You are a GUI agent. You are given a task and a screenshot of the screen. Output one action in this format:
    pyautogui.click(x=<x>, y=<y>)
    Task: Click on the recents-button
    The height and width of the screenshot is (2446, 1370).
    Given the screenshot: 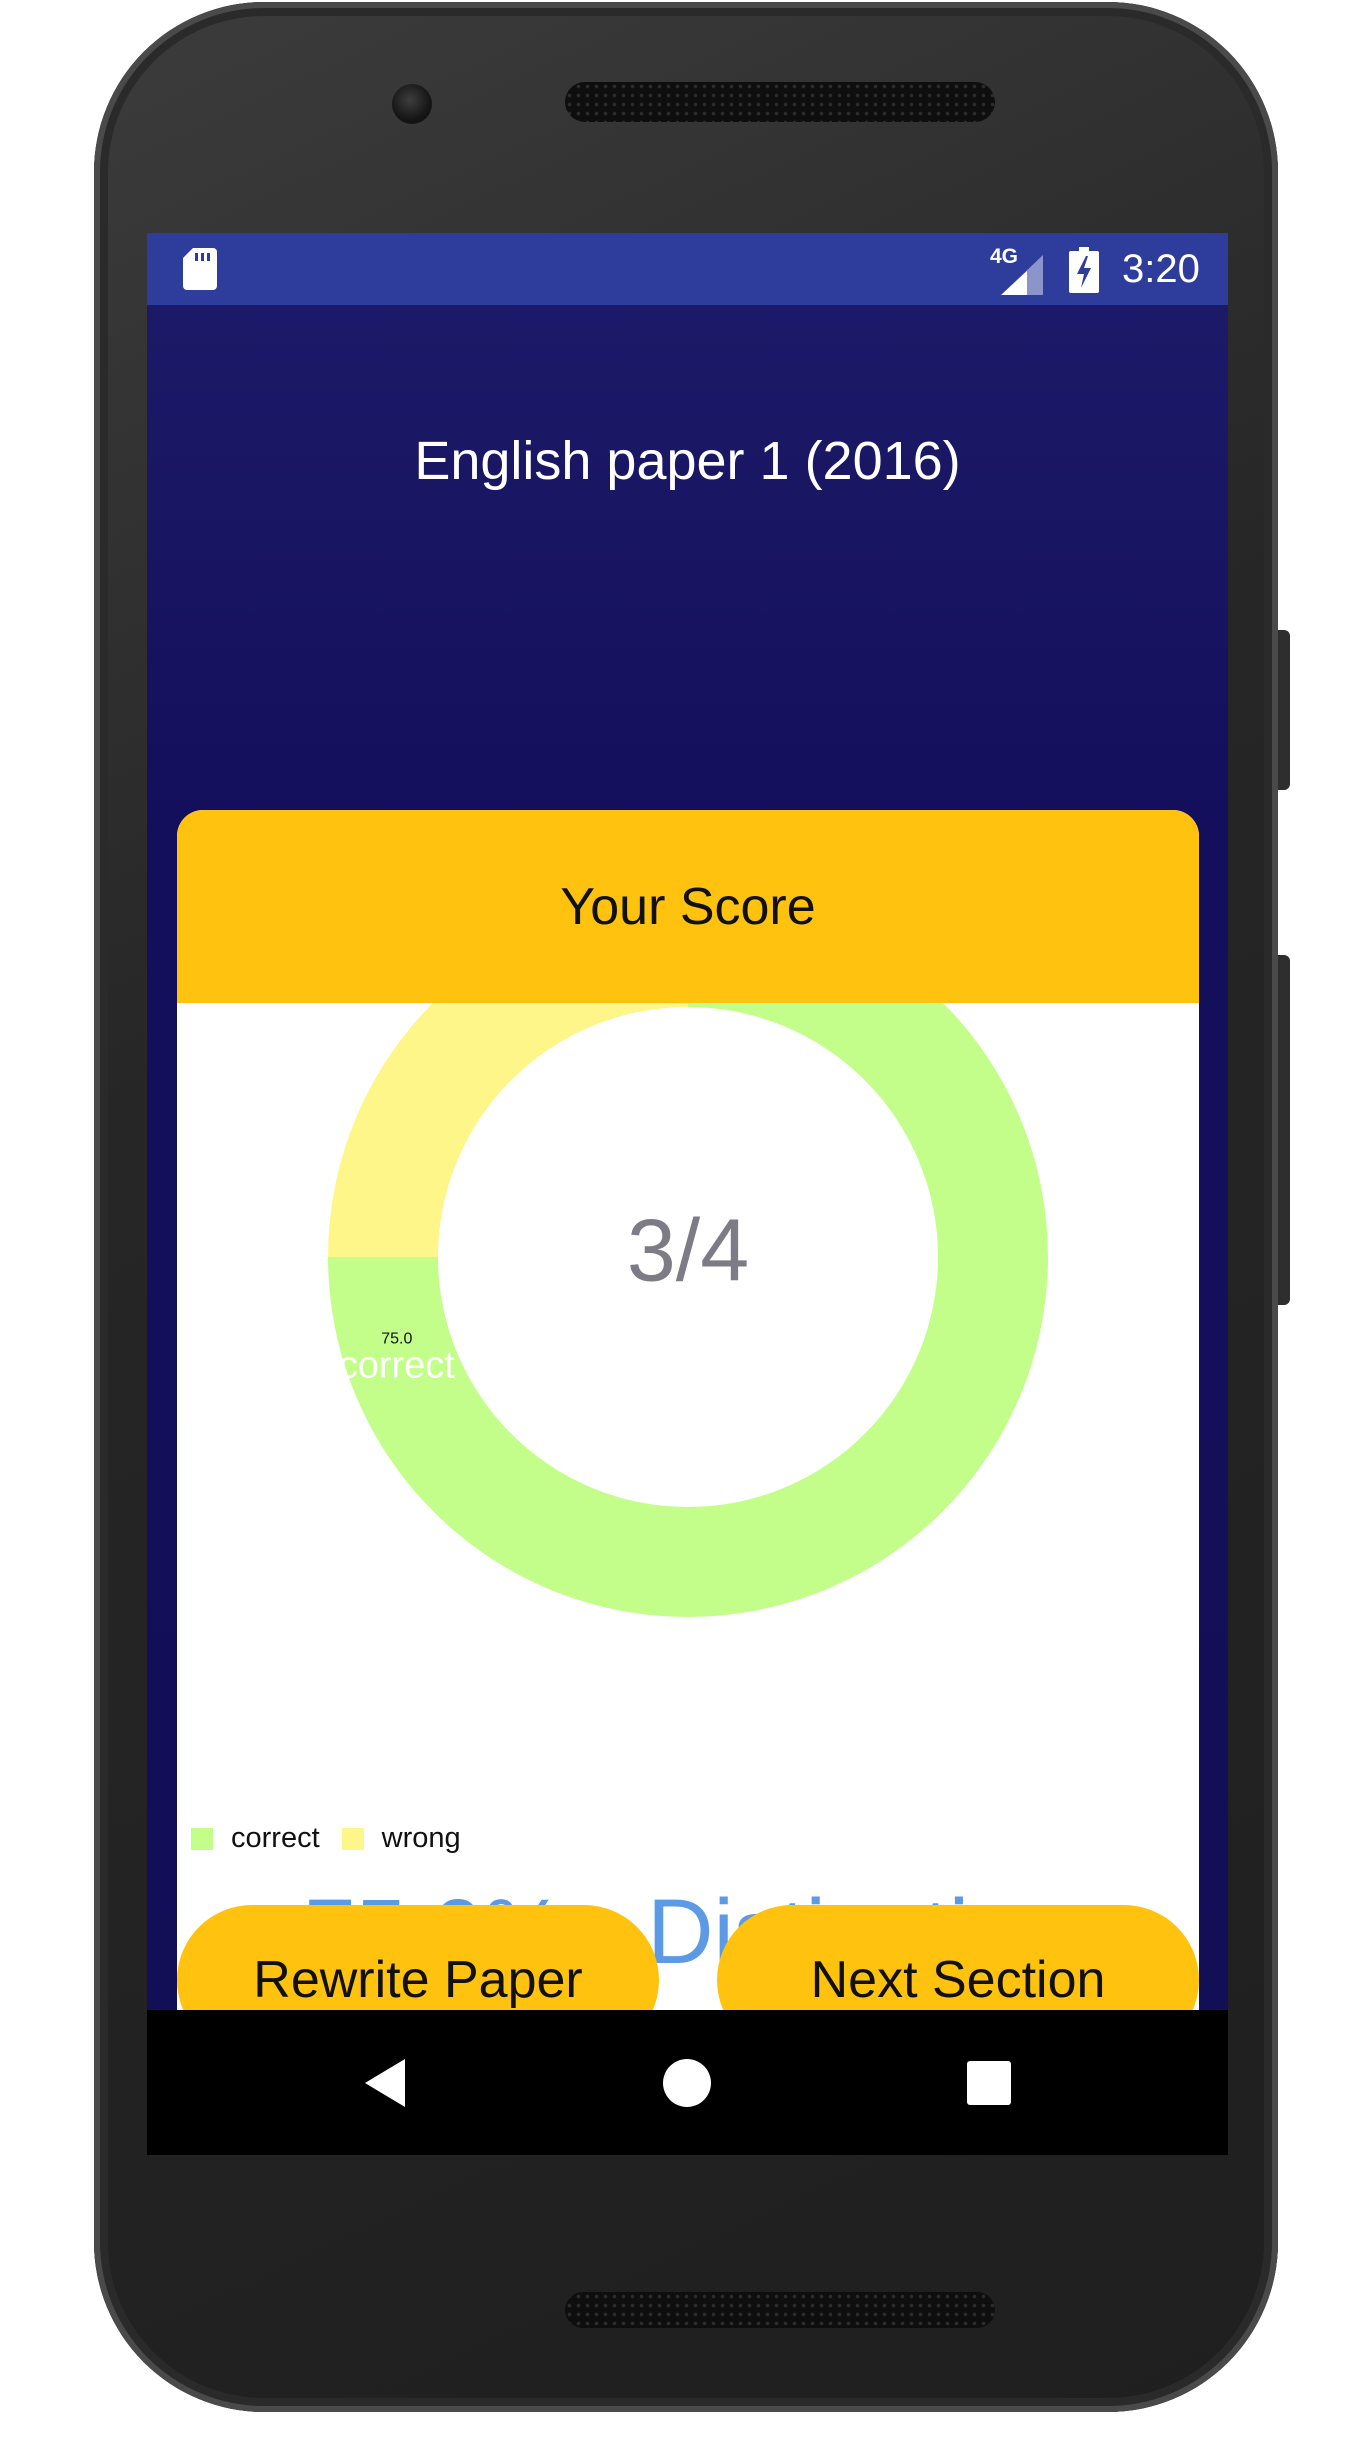 What is the action you would take?
    pyautogui.click(x=989, y=2082)
    